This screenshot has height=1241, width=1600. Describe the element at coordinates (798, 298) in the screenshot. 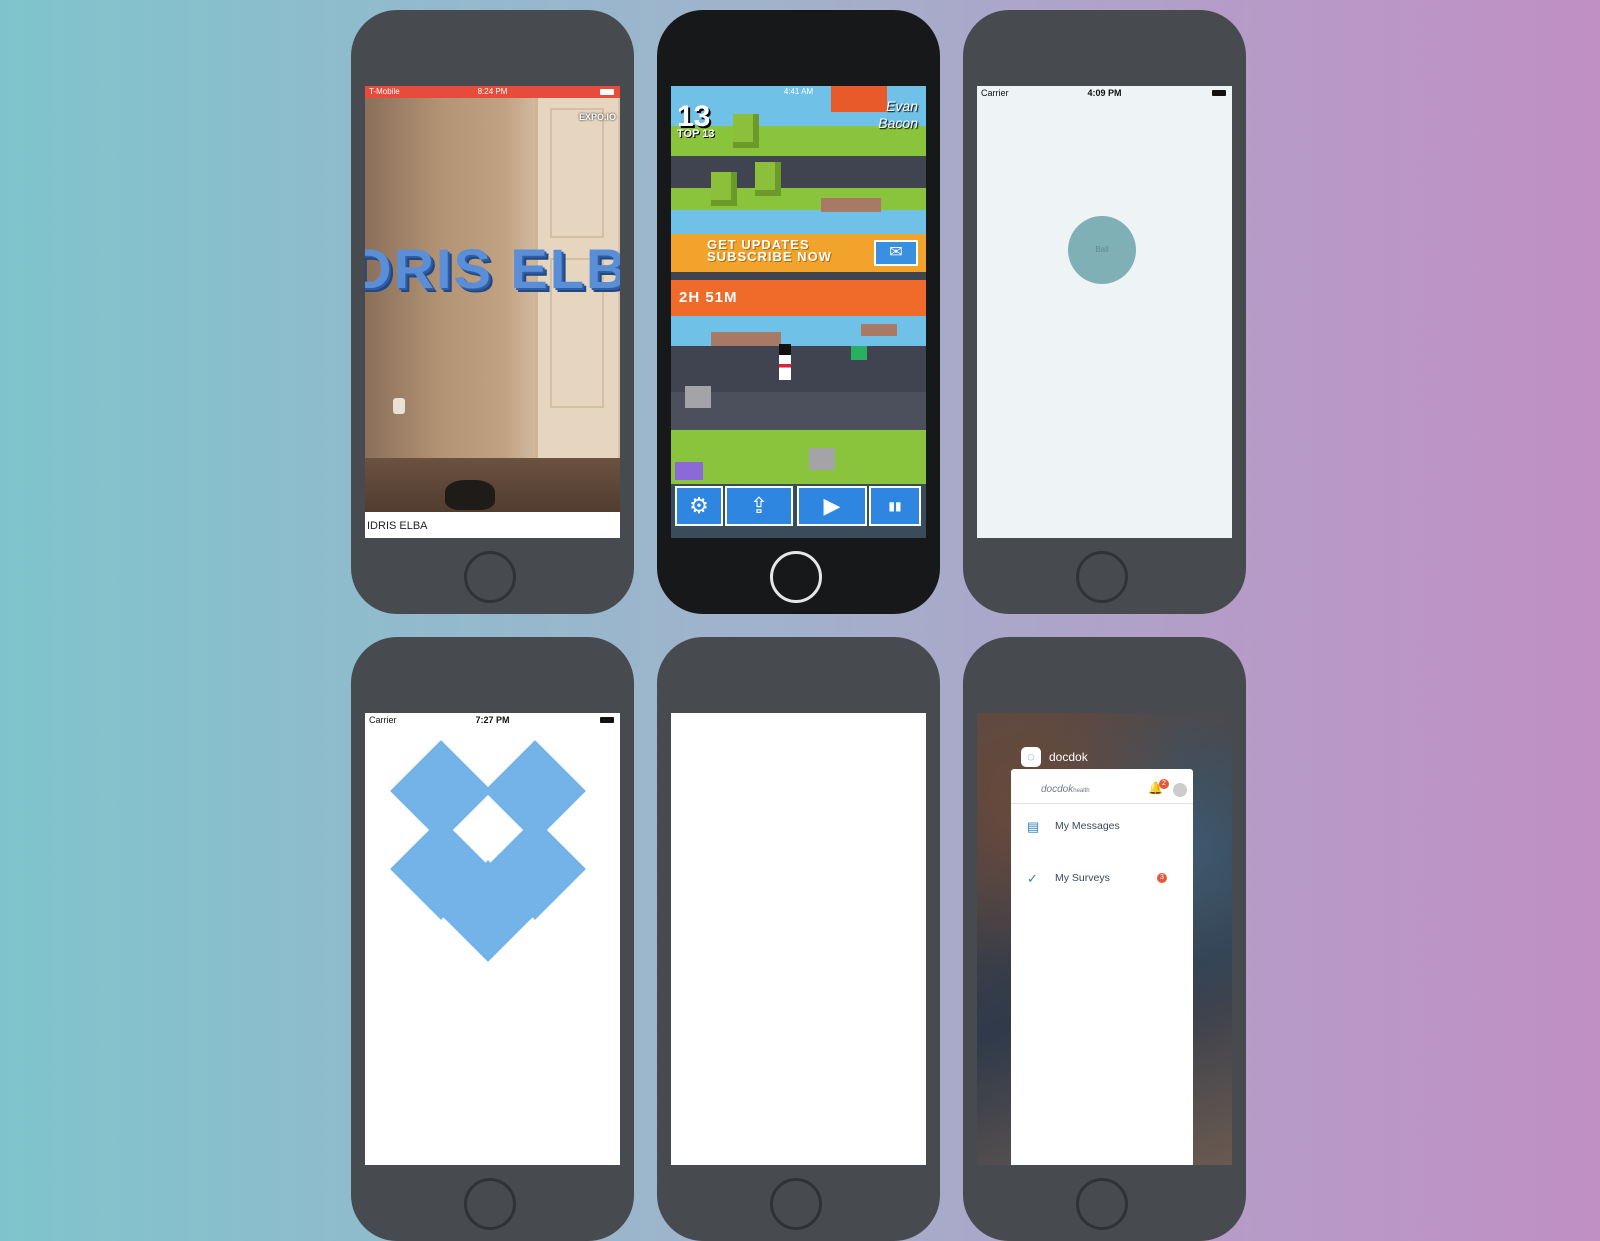

I see `timer-banner: 2H 51M` at that location.